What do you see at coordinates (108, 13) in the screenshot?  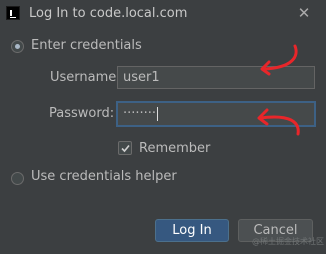 I see `dialog-title: Log In to code.local.com` at bounding box center [108, 13].